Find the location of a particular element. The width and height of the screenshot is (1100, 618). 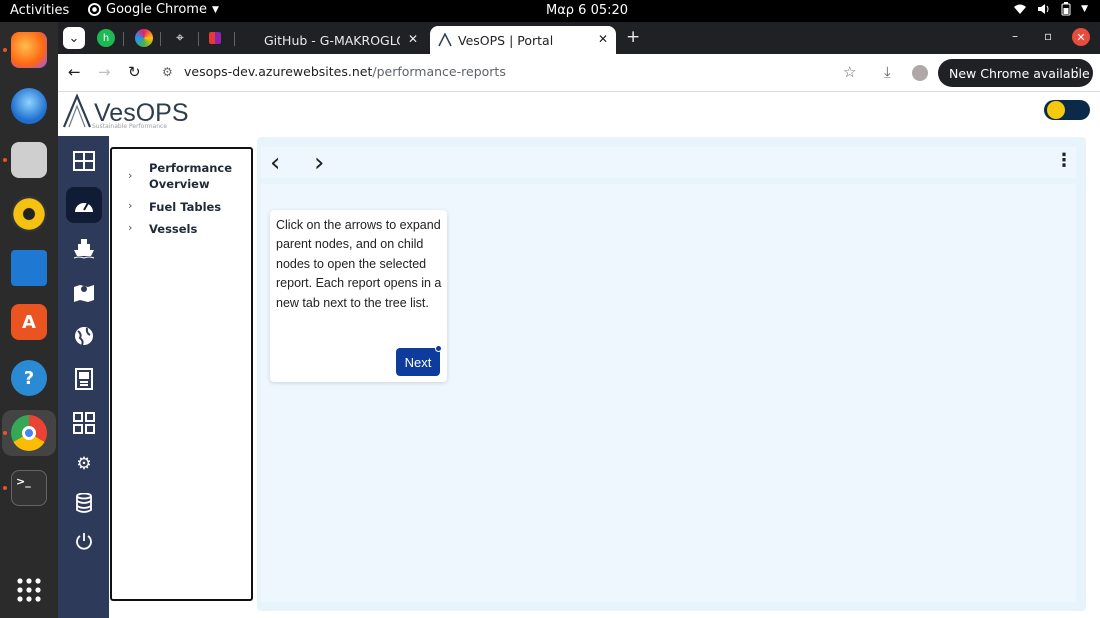

tab-title: GitHub - G-MAKROGLOU is located at coordinates (332, 40).